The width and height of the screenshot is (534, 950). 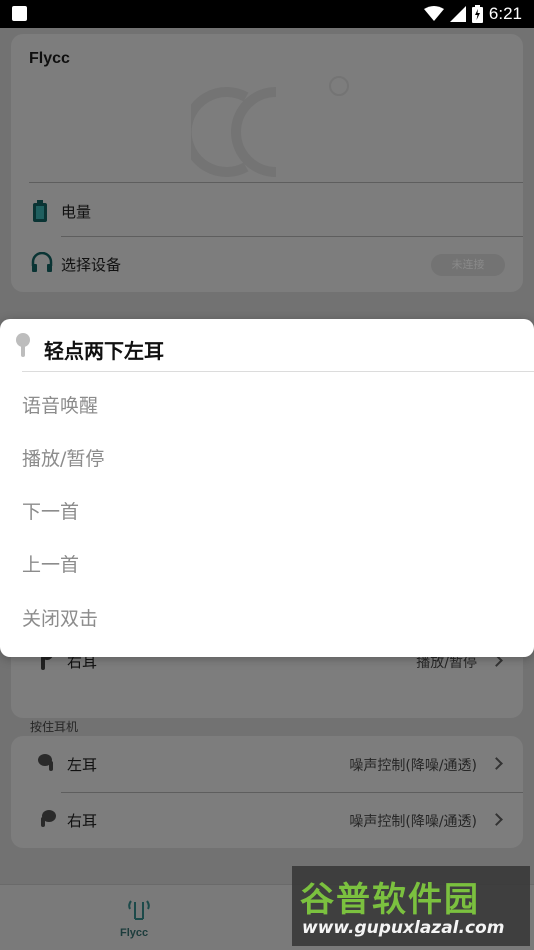 What do you see at coordinates (457, 14) in the screenshot?
I see `signal-icon` at bounding box center [457, 14].